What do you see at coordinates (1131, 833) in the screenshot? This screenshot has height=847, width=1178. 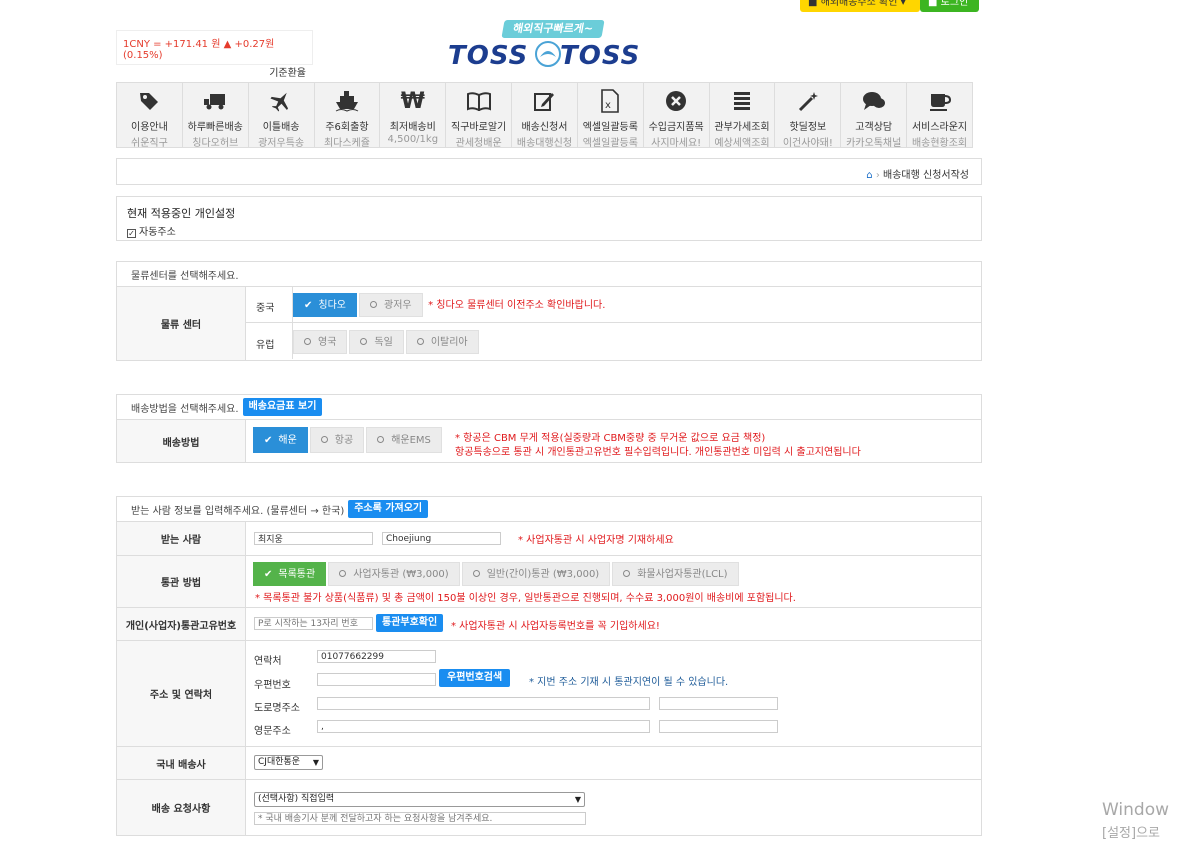 I see `watermark-line-2: [설정]으로` at bounding box center [1131, 833].